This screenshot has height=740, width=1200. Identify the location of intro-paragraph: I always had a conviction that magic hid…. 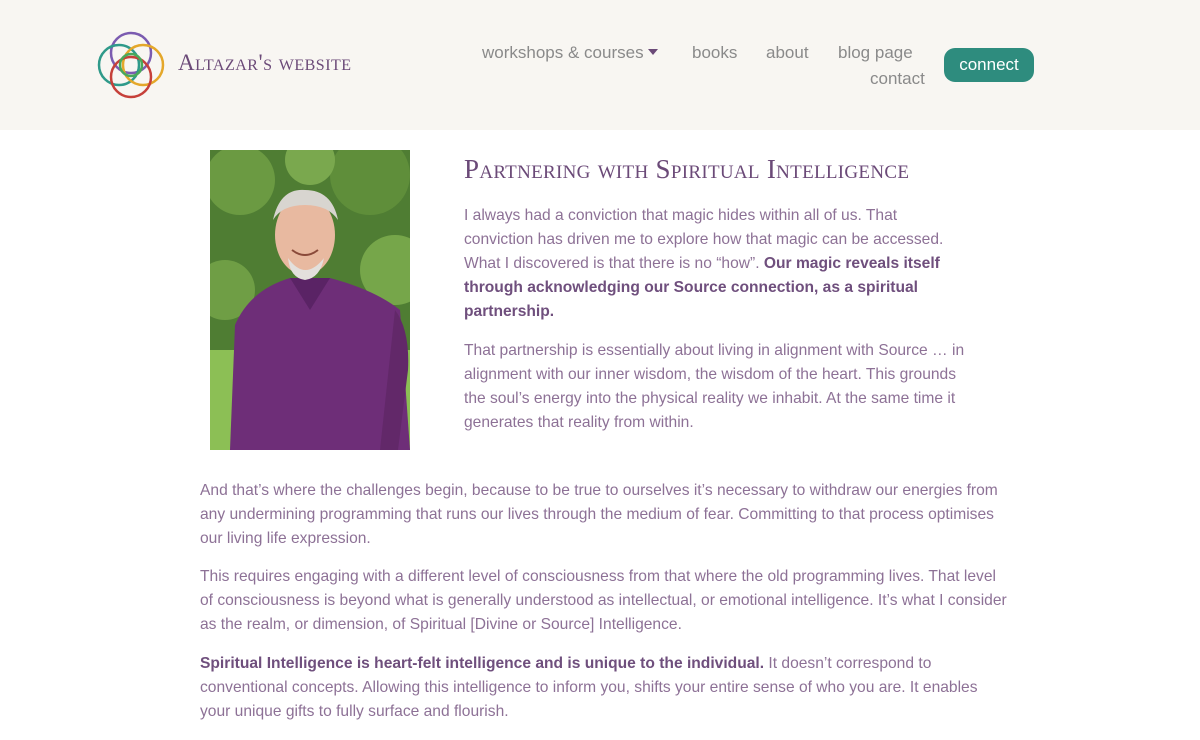
(716, 264).